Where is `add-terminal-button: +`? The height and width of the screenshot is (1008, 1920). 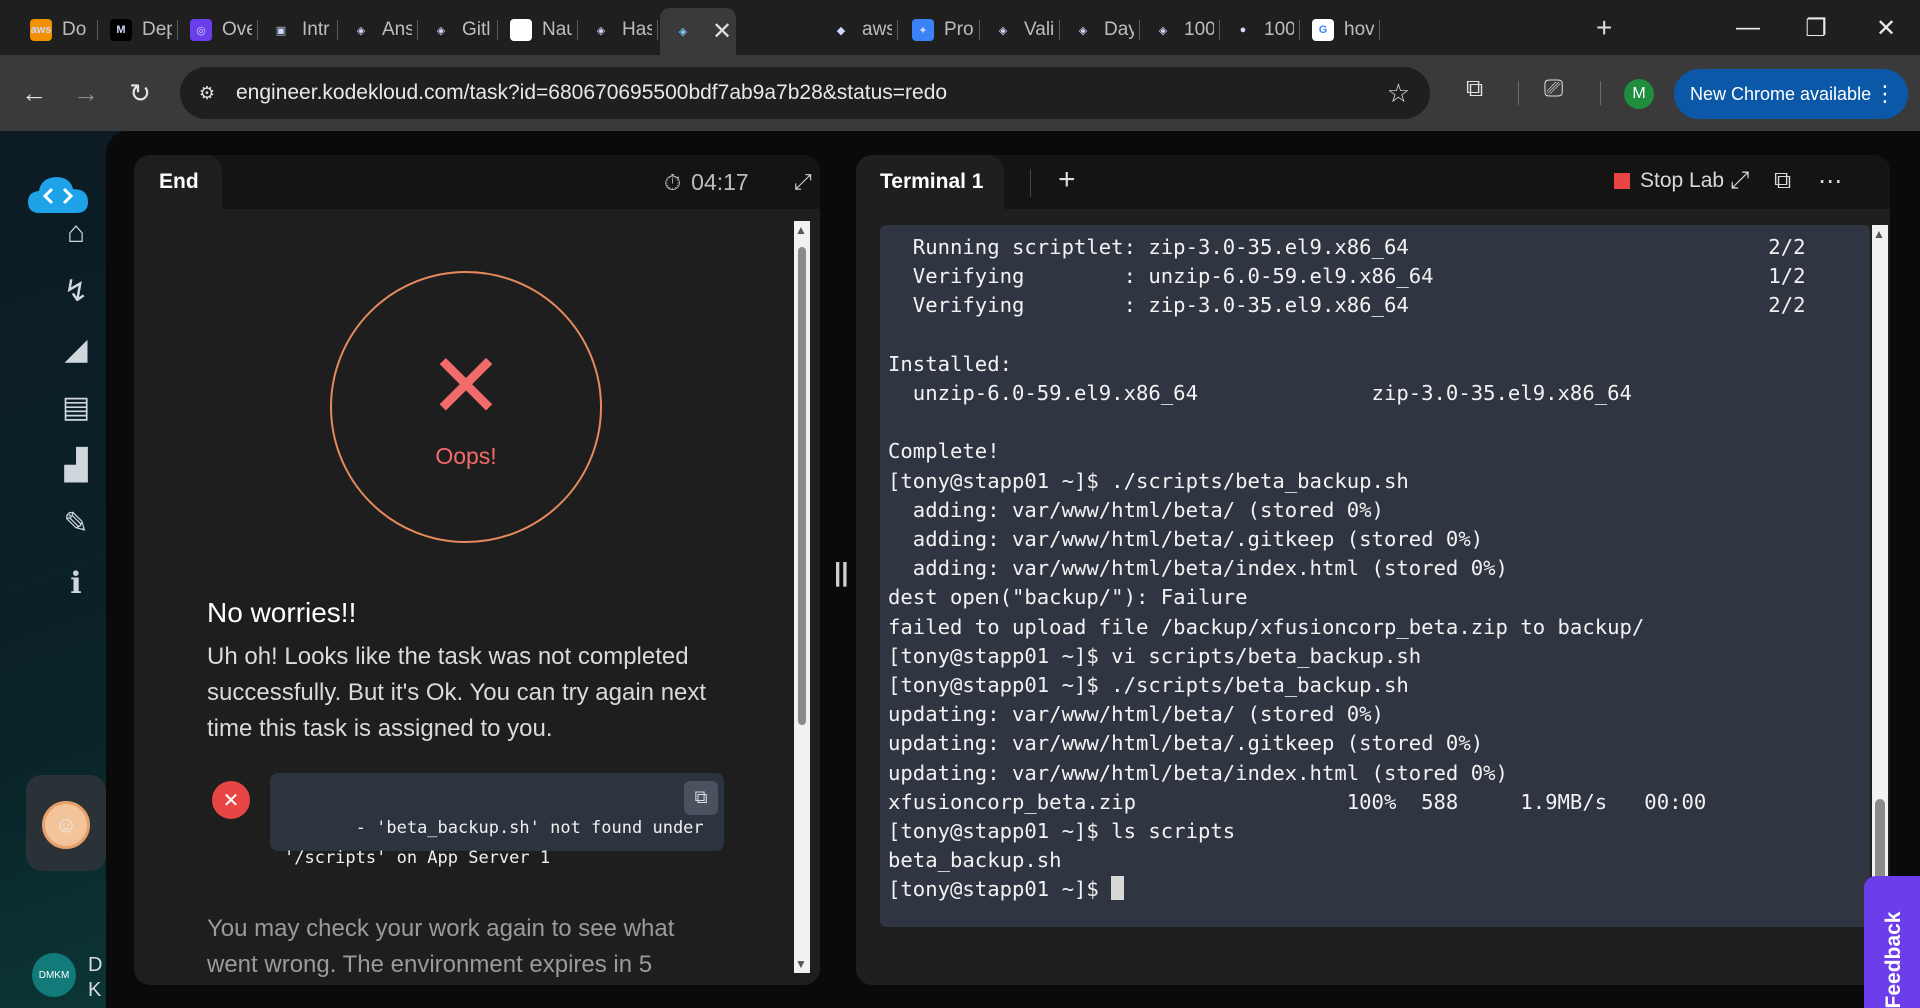 add-terminal-button: + is located at coordinates (1067, 180).